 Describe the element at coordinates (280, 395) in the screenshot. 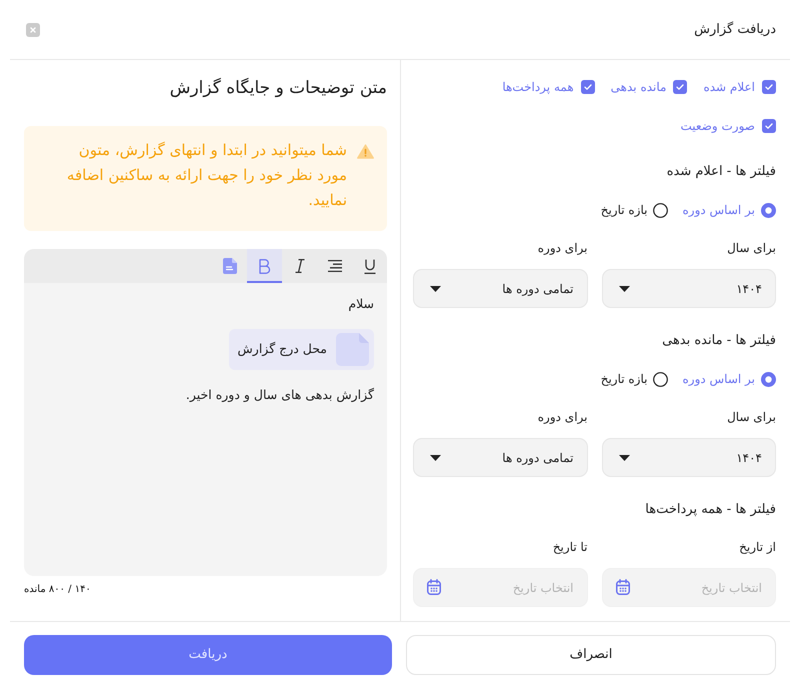

I see `editor-paragraph: گزارش بدهی های سال و دوره اخیر.` at that location.